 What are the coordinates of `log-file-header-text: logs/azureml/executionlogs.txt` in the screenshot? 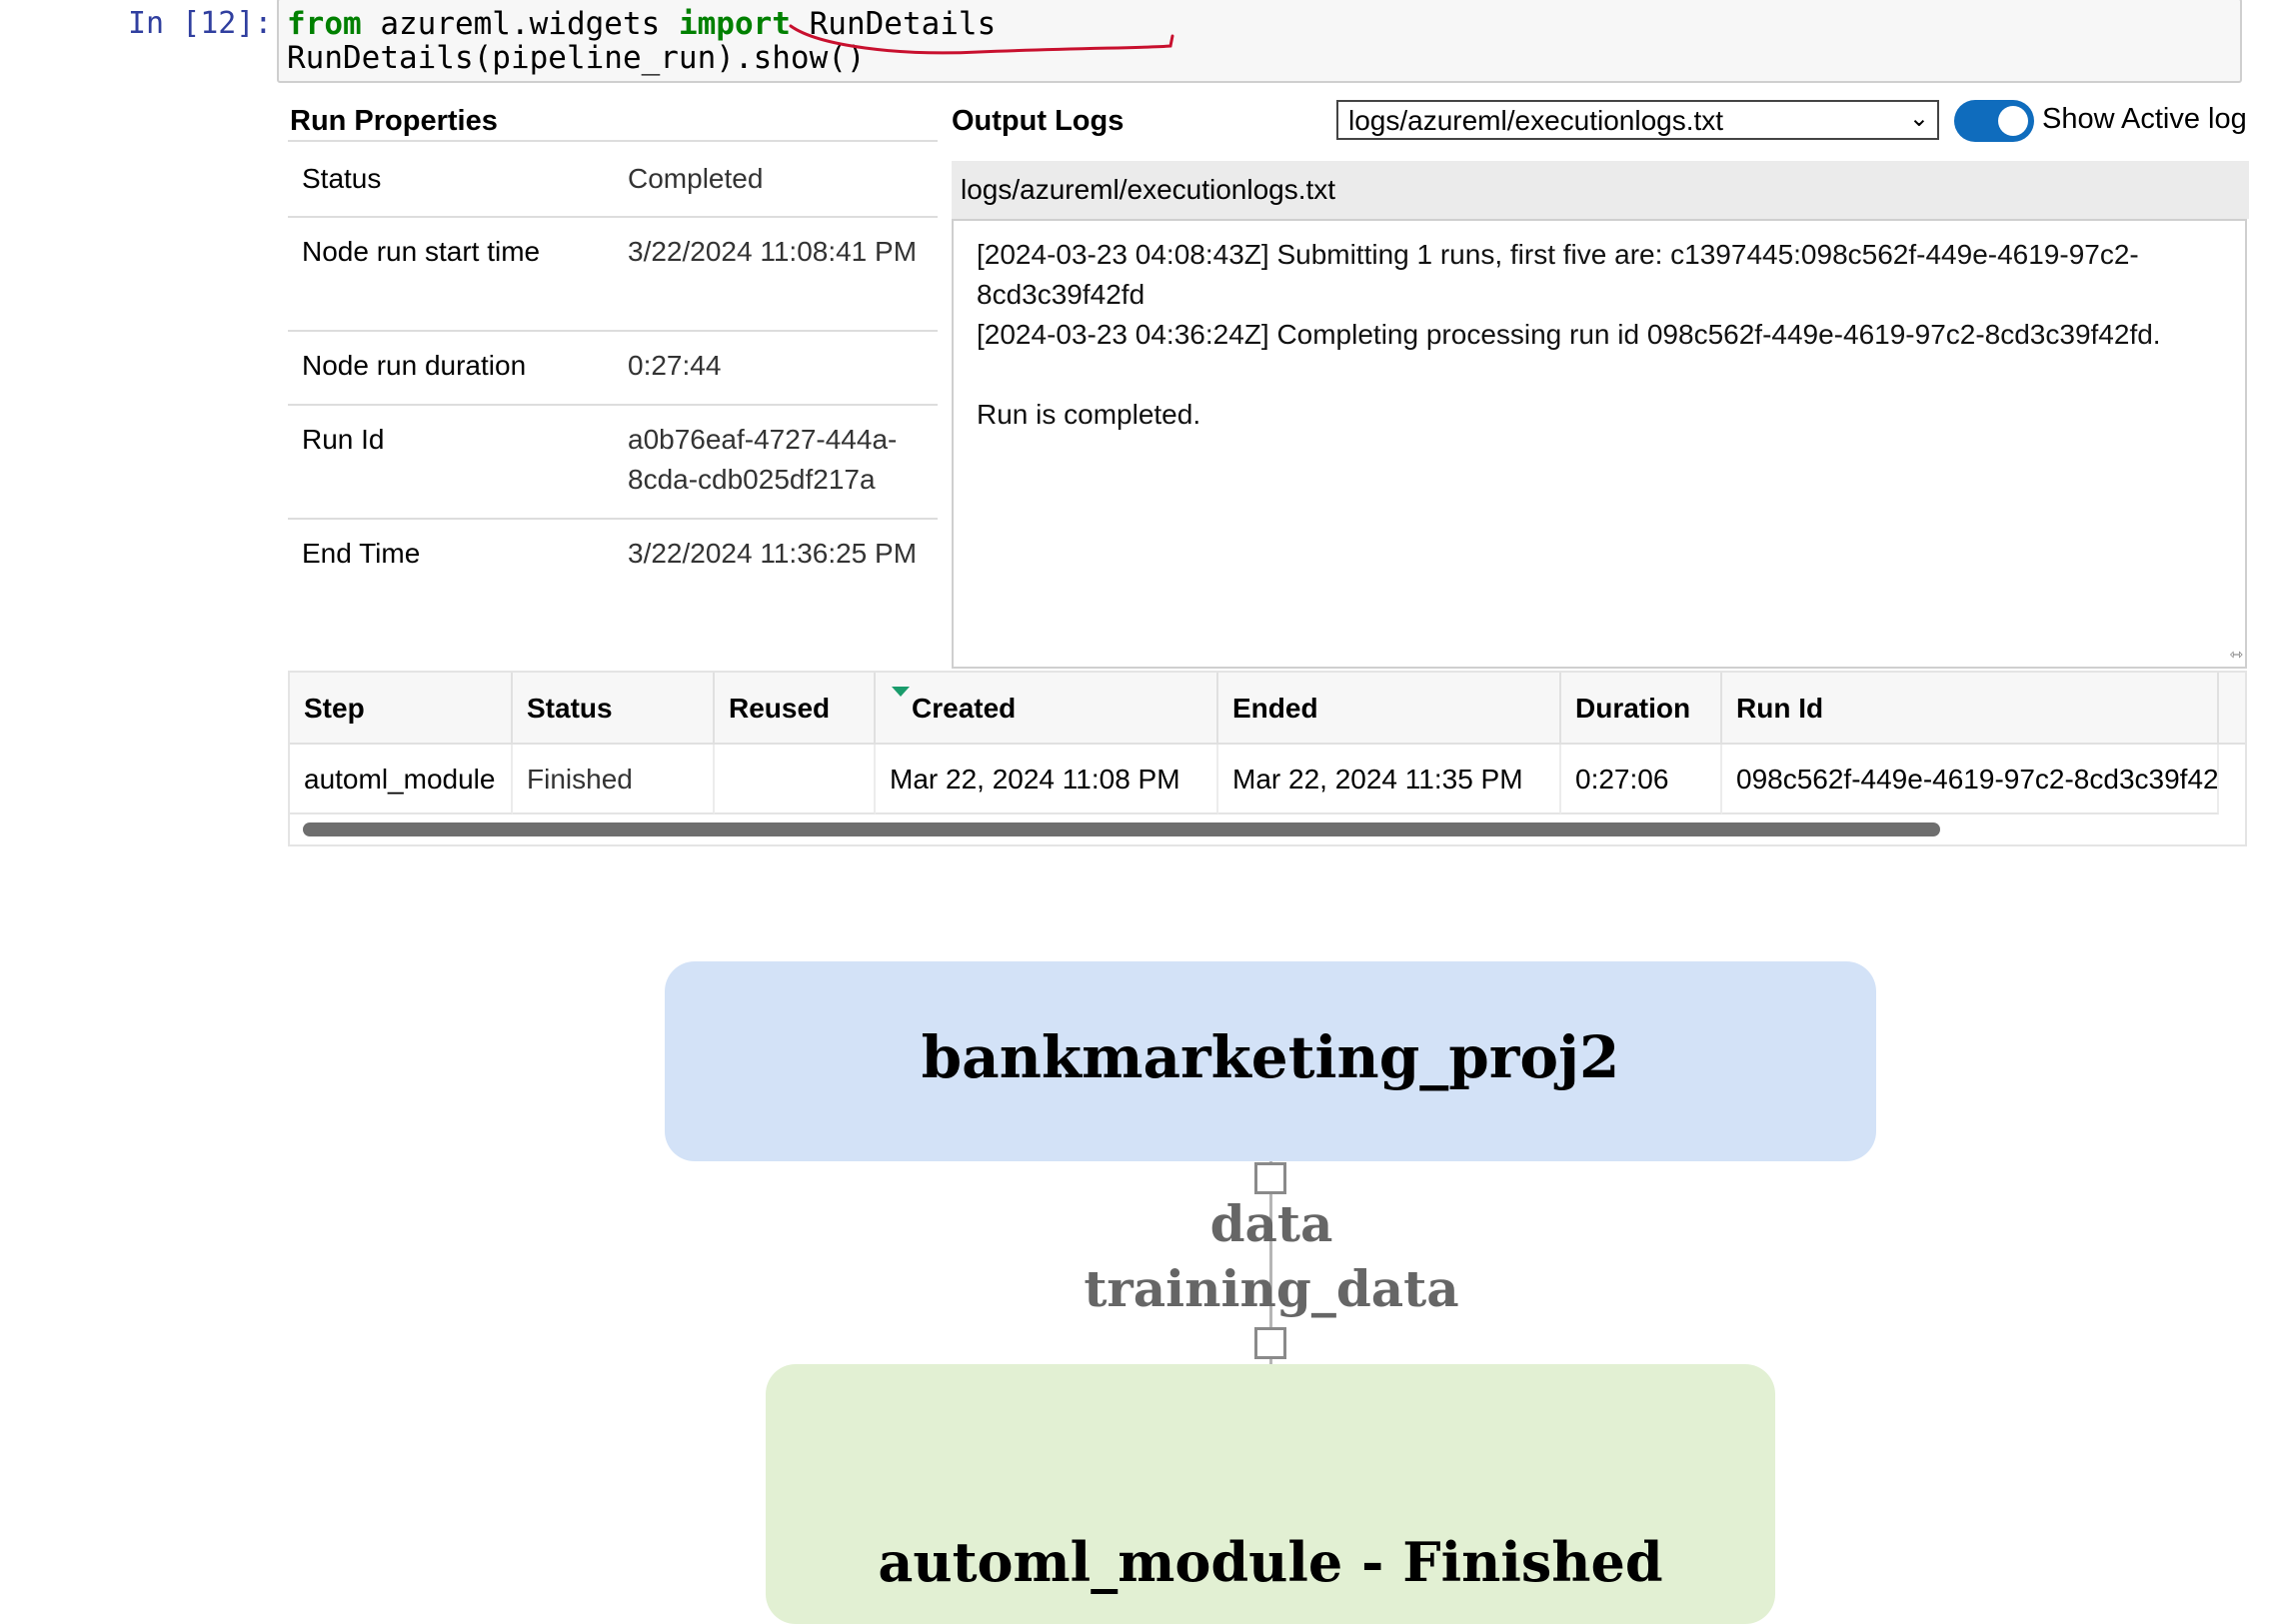 It's located at (1149, 190).